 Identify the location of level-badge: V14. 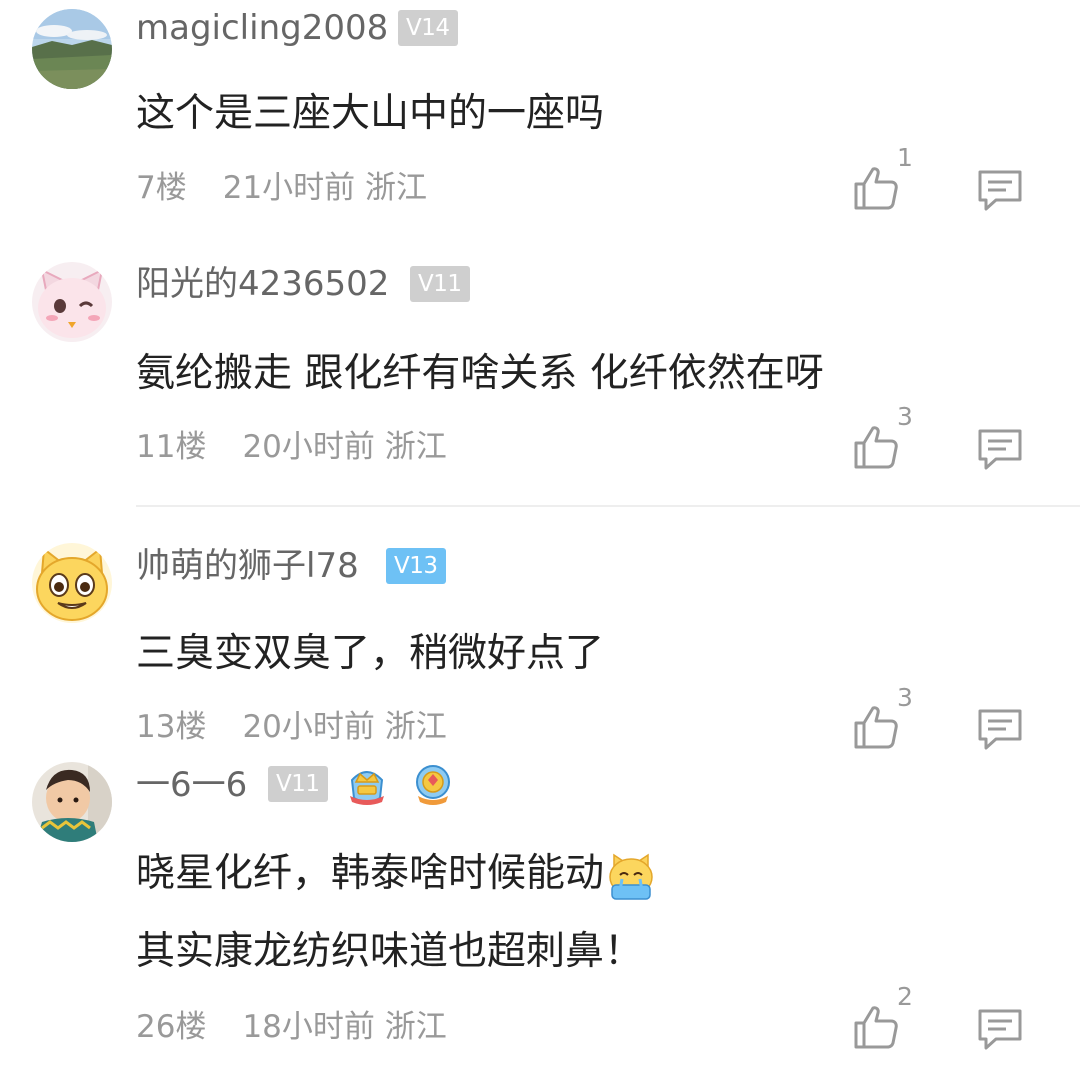
(428, 28).